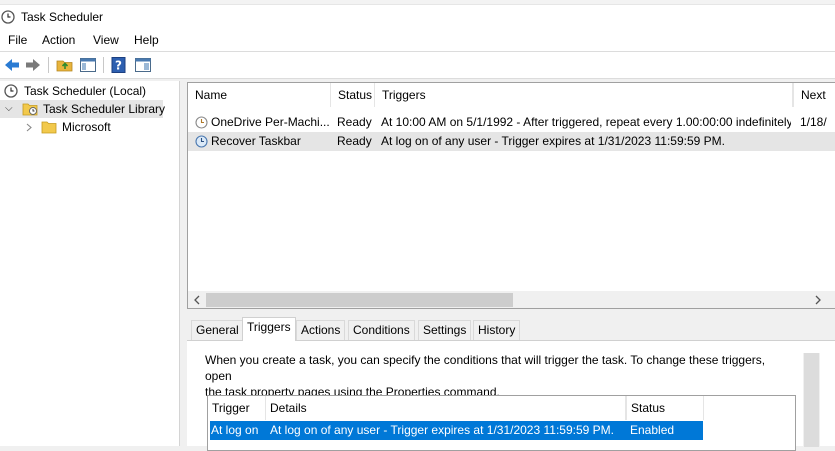 The width and height of the screenshot is (835, 451). I want to click on tab-actions: Actions, so click(321, 330).